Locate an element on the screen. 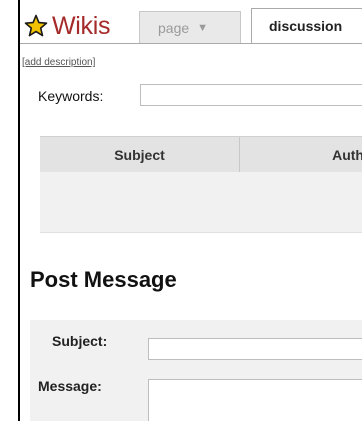 The width and height of the screenshot is (362, 421). subject-label: Subject: is located at coordinates (80, 341).